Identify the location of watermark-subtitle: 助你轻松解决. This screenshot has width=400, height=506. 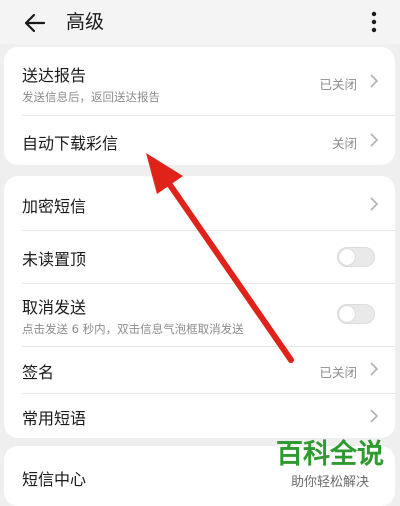
(329, 482).